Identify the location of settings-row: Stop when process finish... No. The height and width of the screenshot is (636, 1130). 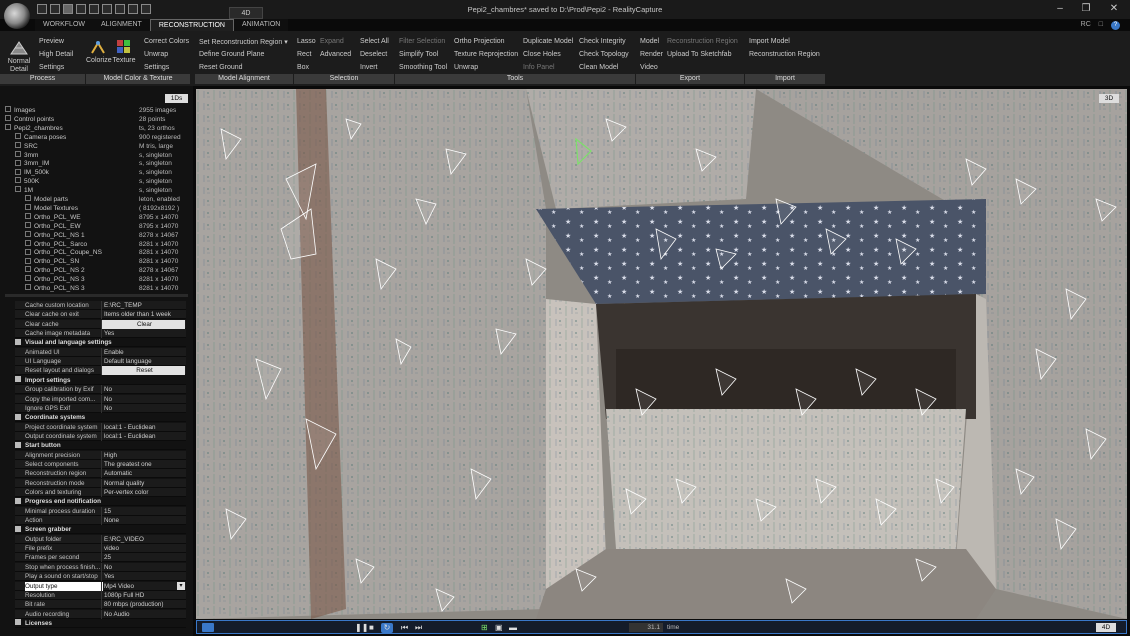
(100, 567).